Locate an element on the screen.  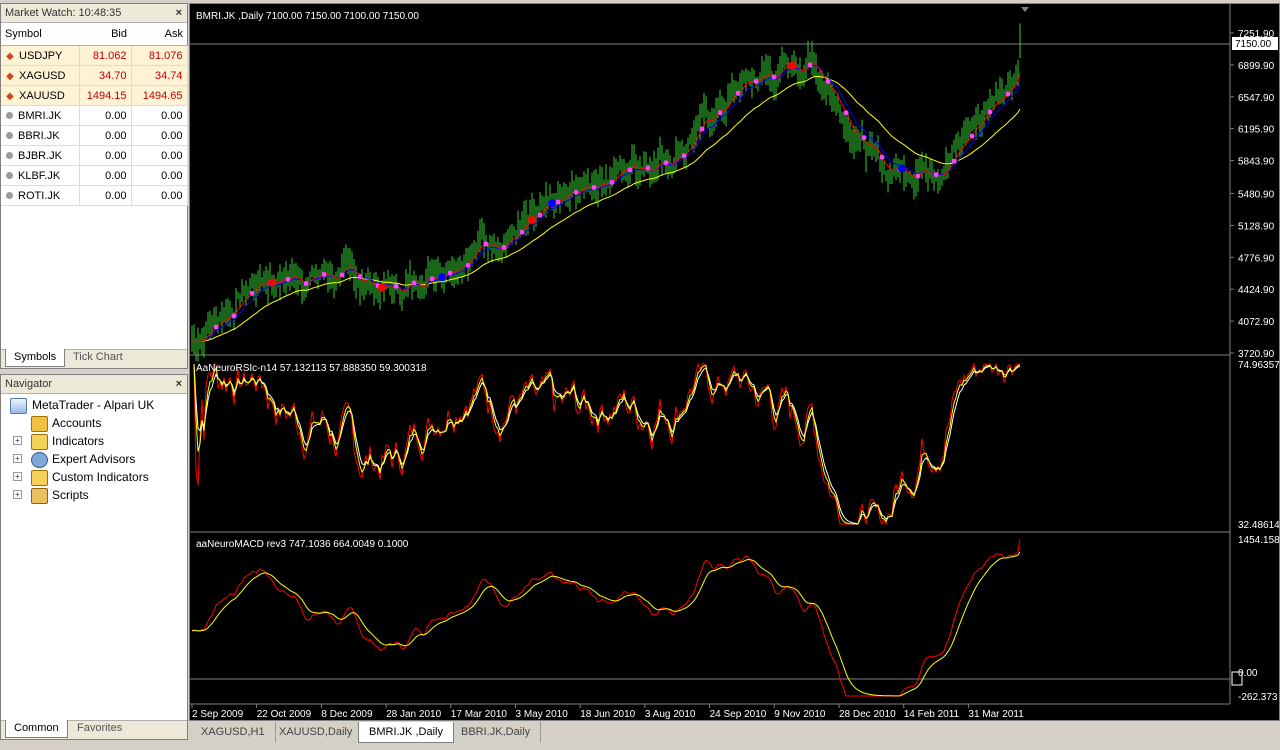
metatrader-icon is located at coordinates (18, 406).